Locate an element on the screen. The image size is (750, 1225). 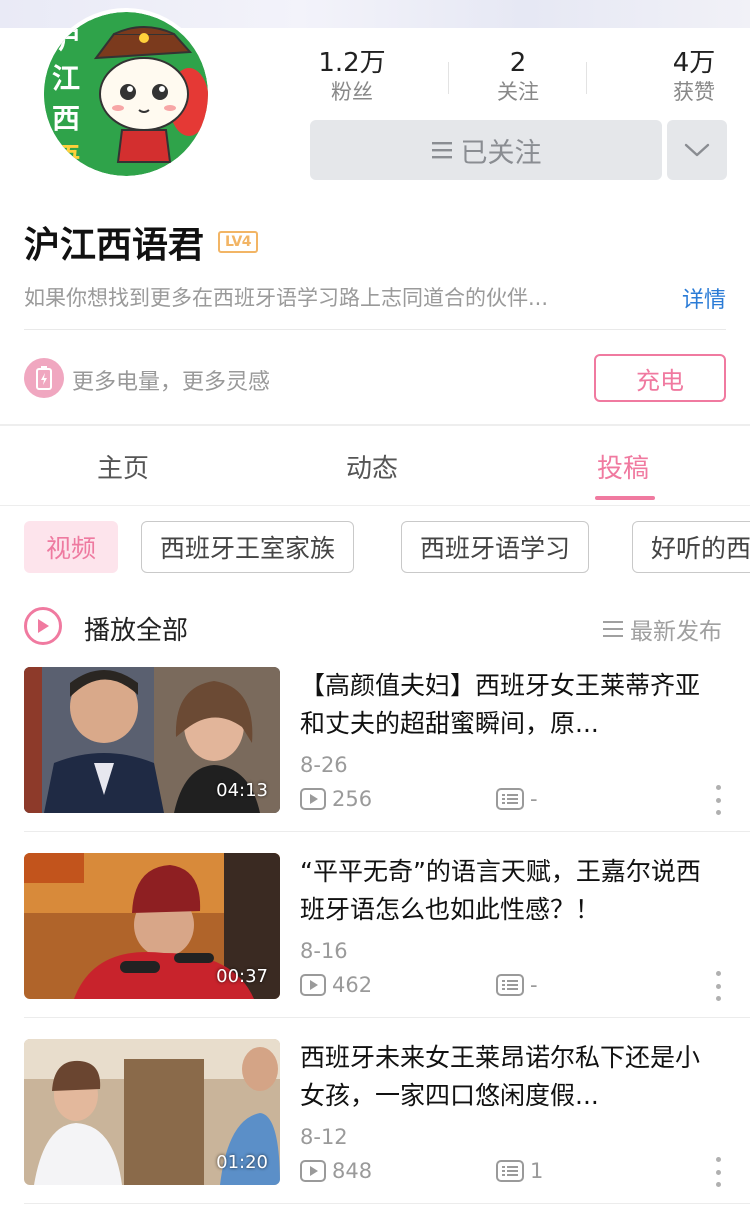
play-all-icon is located at coordinates (43, 626).